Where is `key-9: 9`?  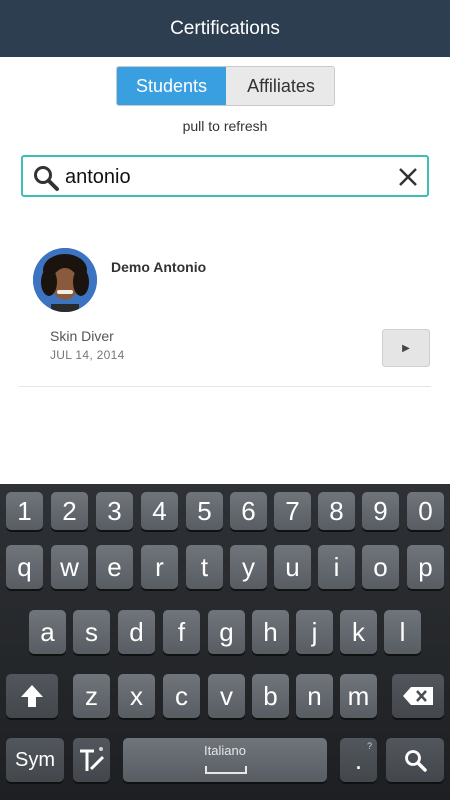
key-9: 9 is located at coordinates (380, 511).